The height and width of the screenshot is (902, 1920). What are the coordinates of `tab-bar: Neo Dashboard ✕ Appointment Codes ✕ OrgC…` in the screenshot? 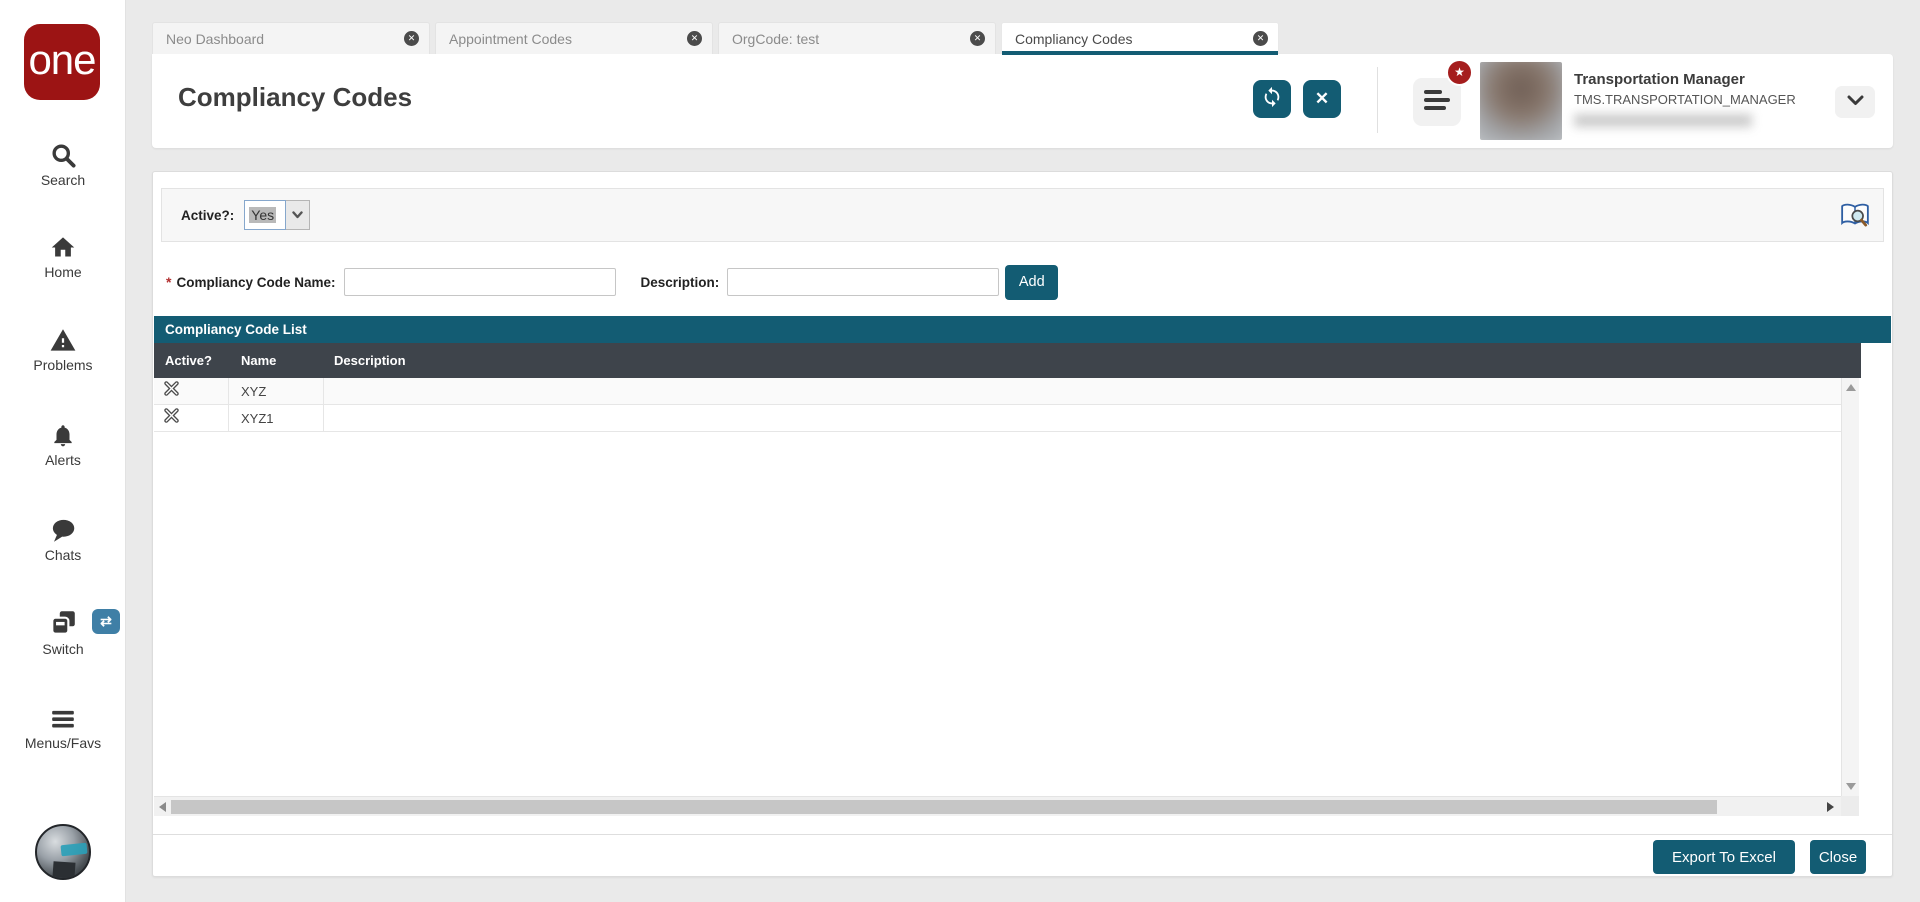 It's located at (715, 38).